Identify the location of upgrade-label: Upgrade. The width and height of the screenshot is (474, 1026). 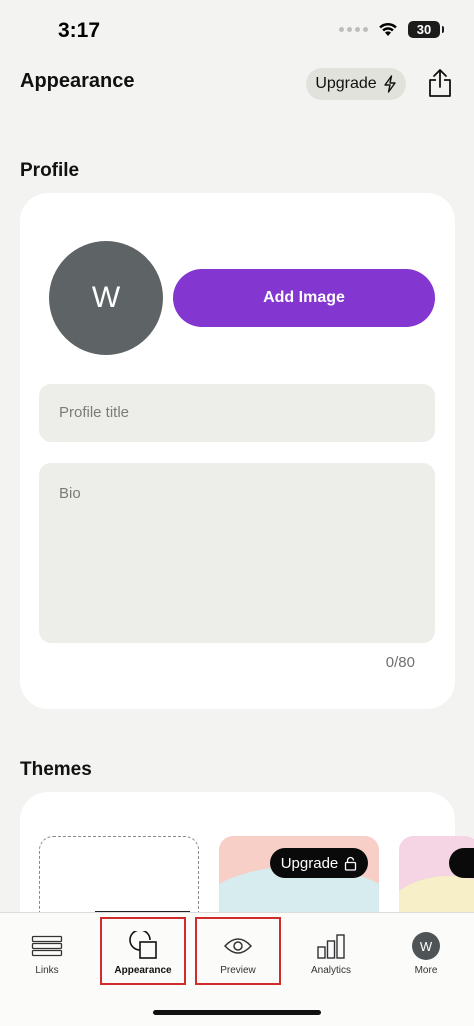
(346, 83).